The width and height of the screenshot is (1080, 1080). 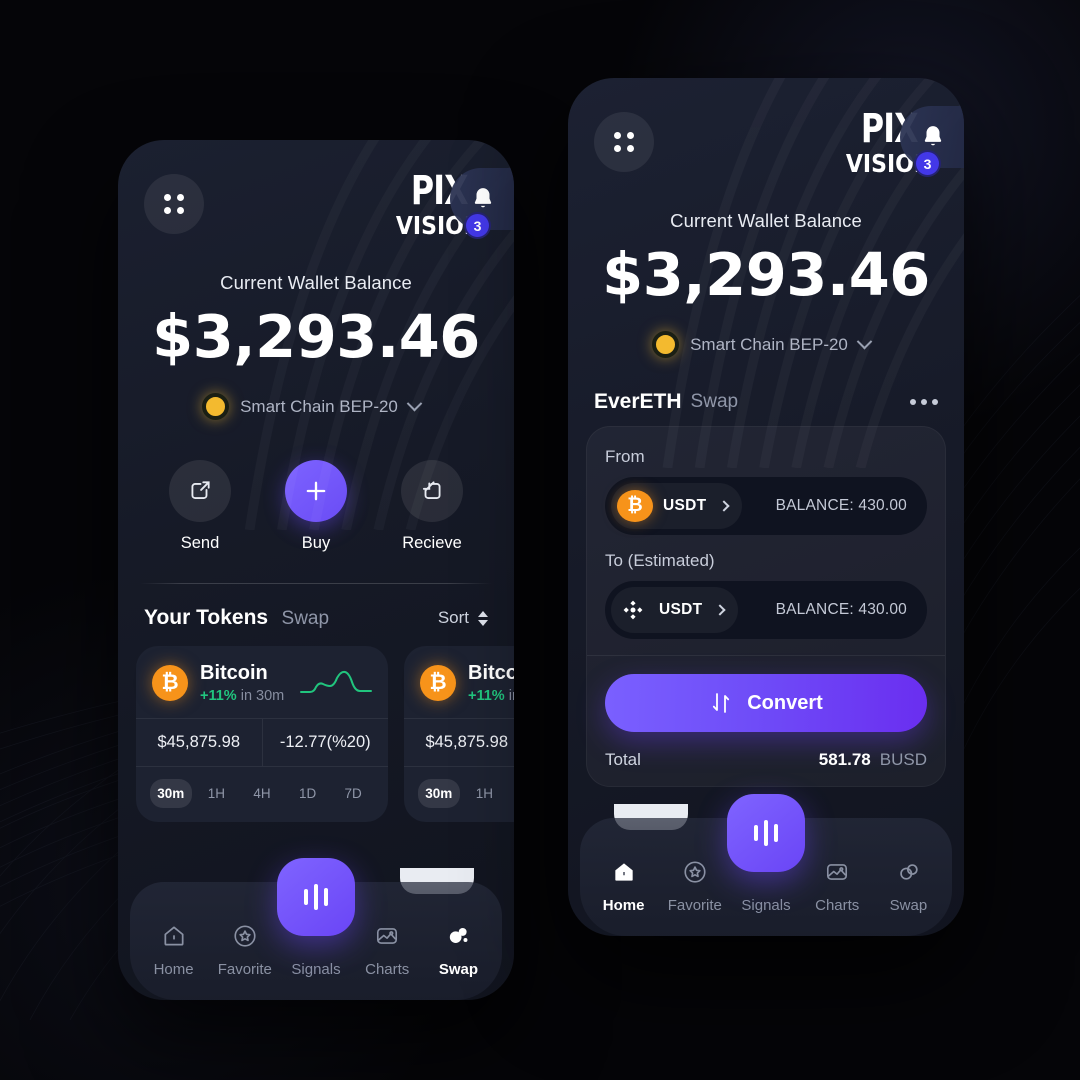 What do you see at coordinates (200, 543) in the screenshot?
I see `action-send-label: Send` at bounding box center [200, 543].